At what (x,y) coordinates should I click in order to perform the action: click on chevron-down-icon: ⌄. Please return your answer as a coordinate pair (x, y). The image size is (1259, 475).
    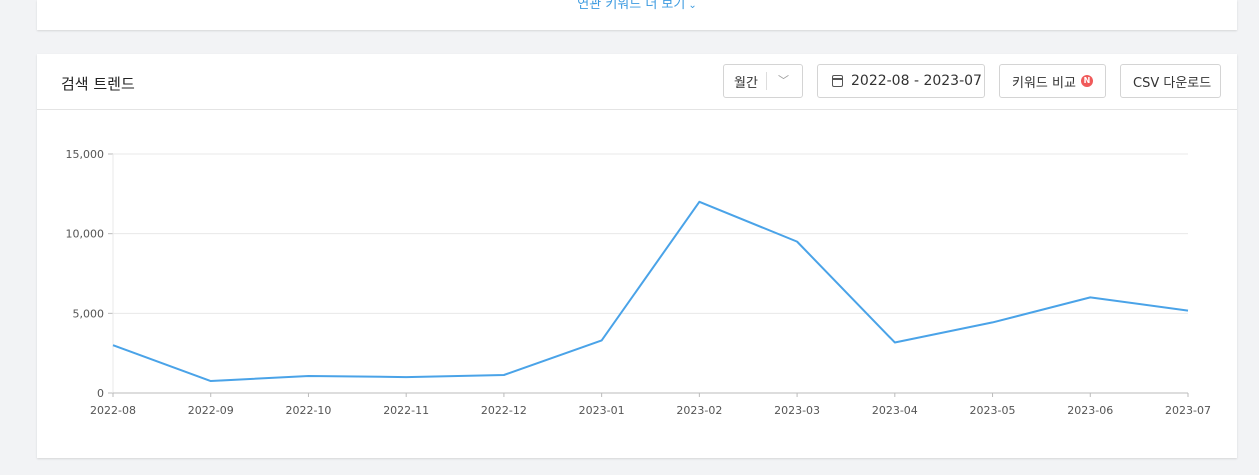
    Looking at the image, I should click on (692, 5).